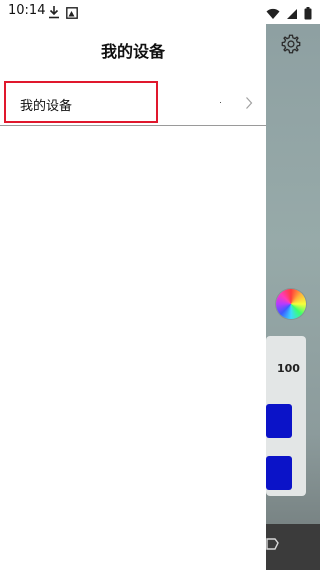  I want to click on battery-icon, so click(308, 14).